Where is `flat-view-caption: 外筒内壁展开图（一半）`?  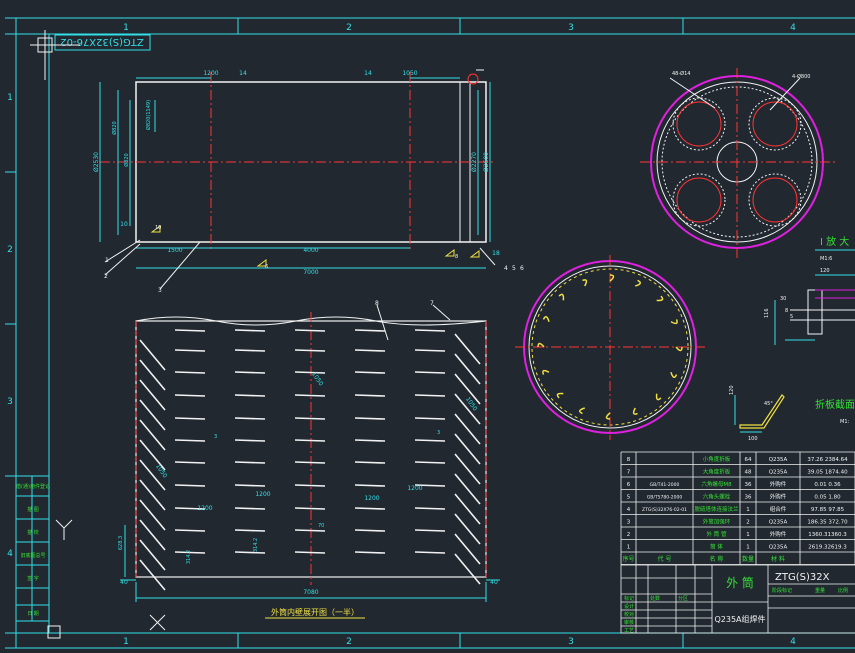 flat-view-caption: 外筒内壁展开图（一半） is located at coordinates (315, 612).